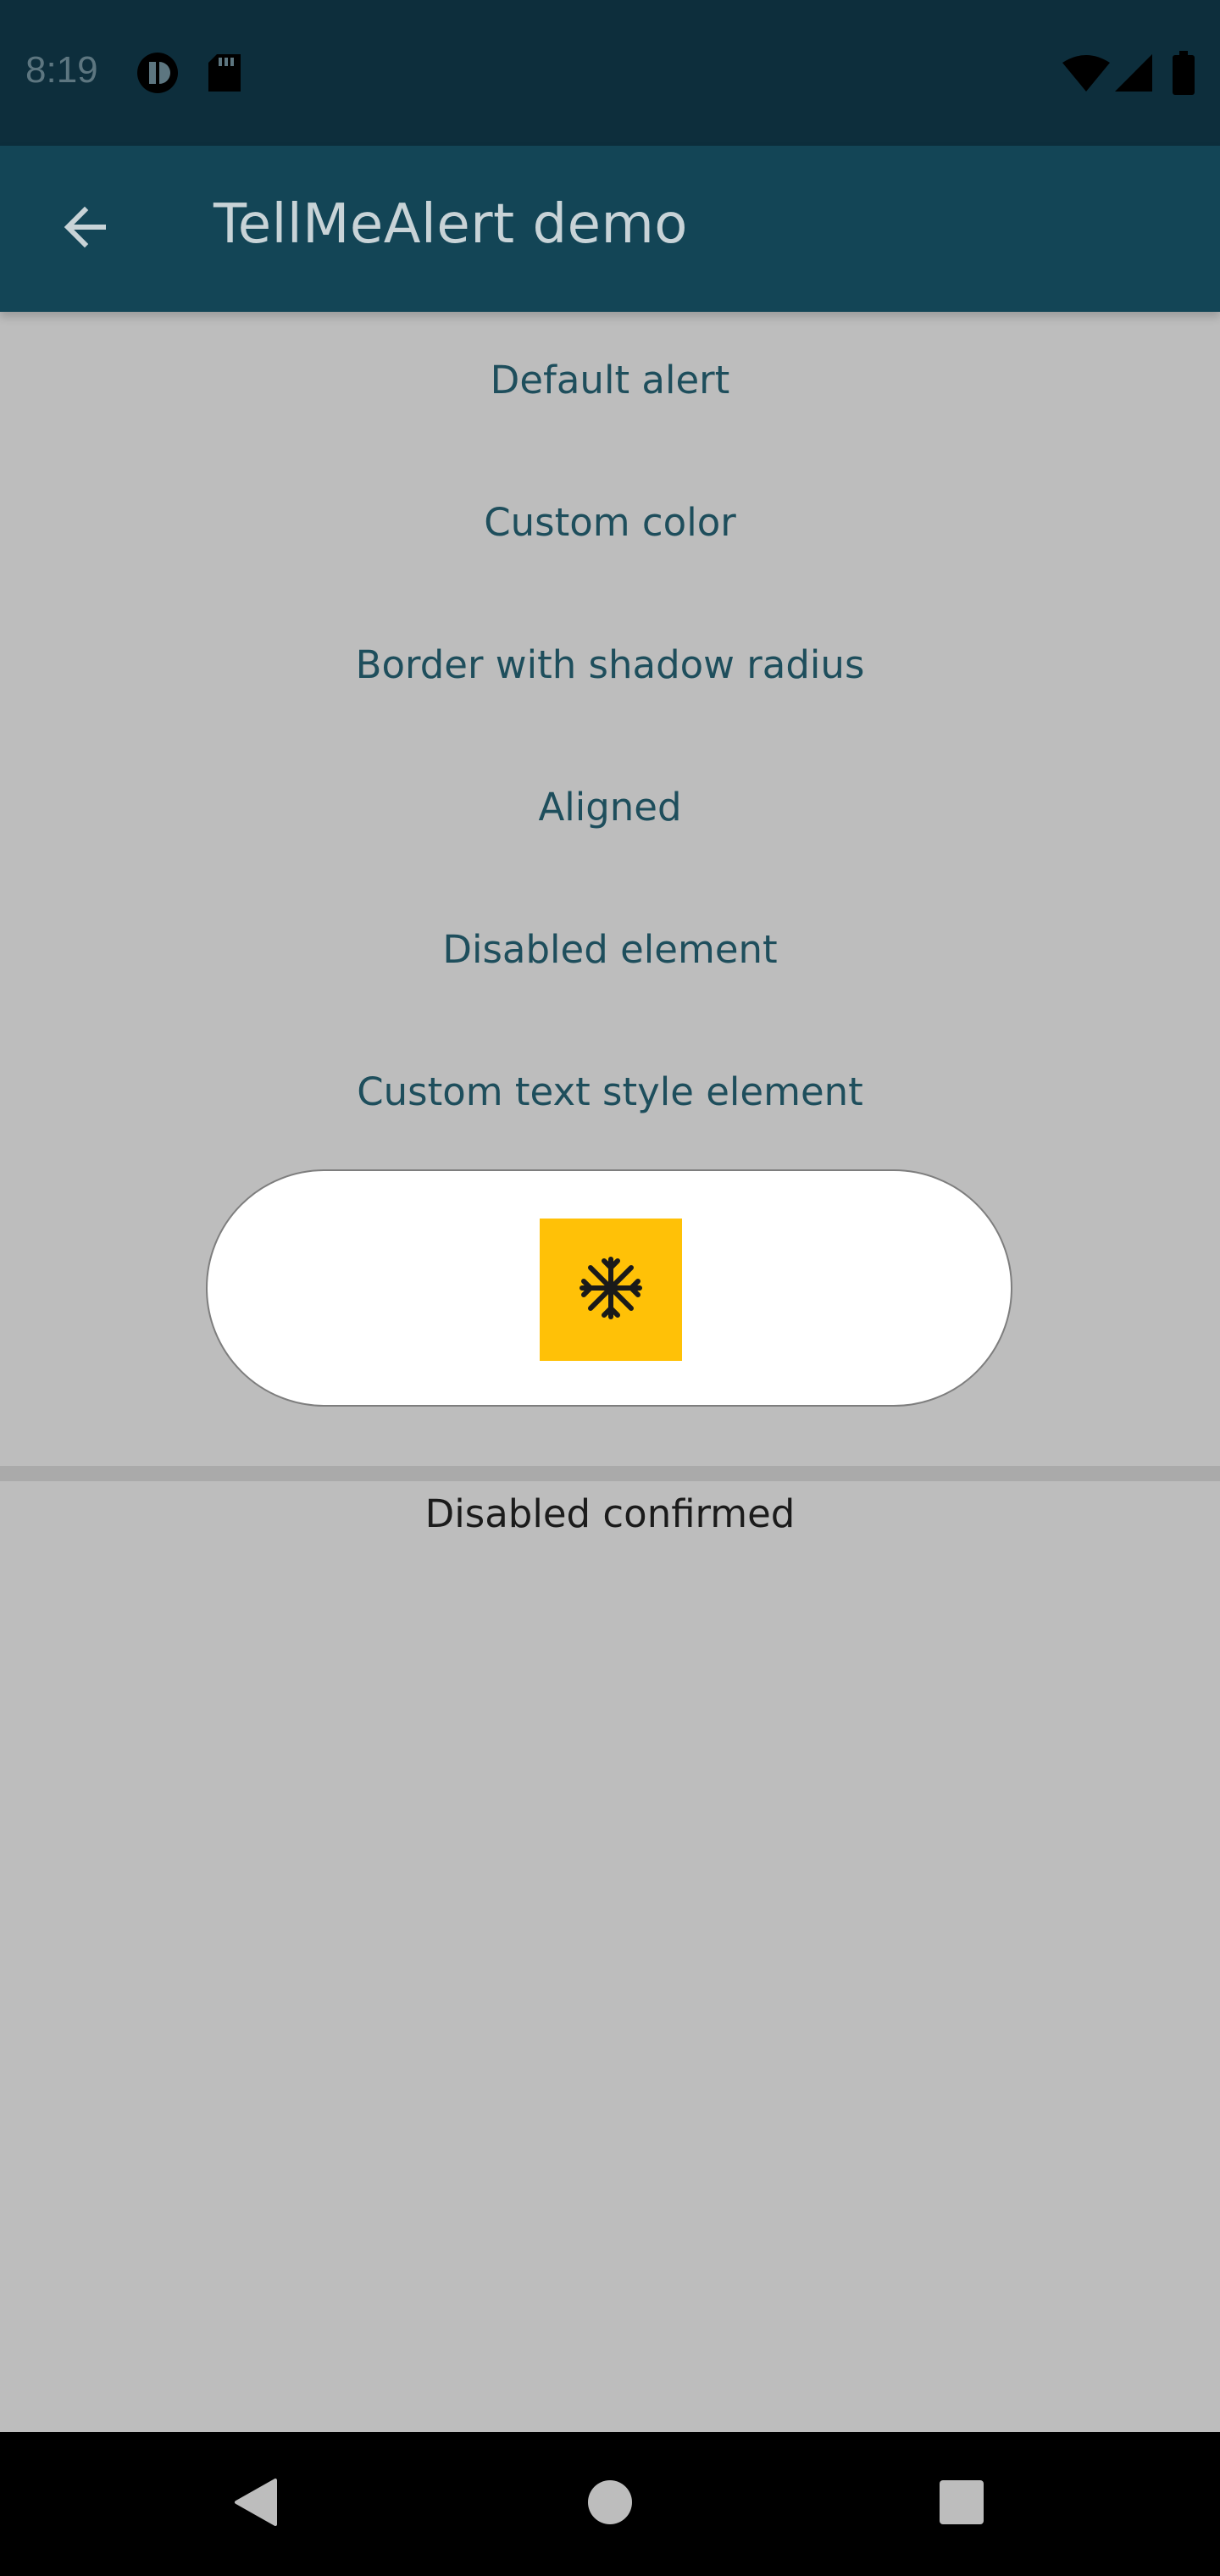 Image resolution: width=1220 pixels, height=2576 pixels. Describe the element at coordinates (225, 73) in the screenshot. I see `sd-card-icon` at that location.